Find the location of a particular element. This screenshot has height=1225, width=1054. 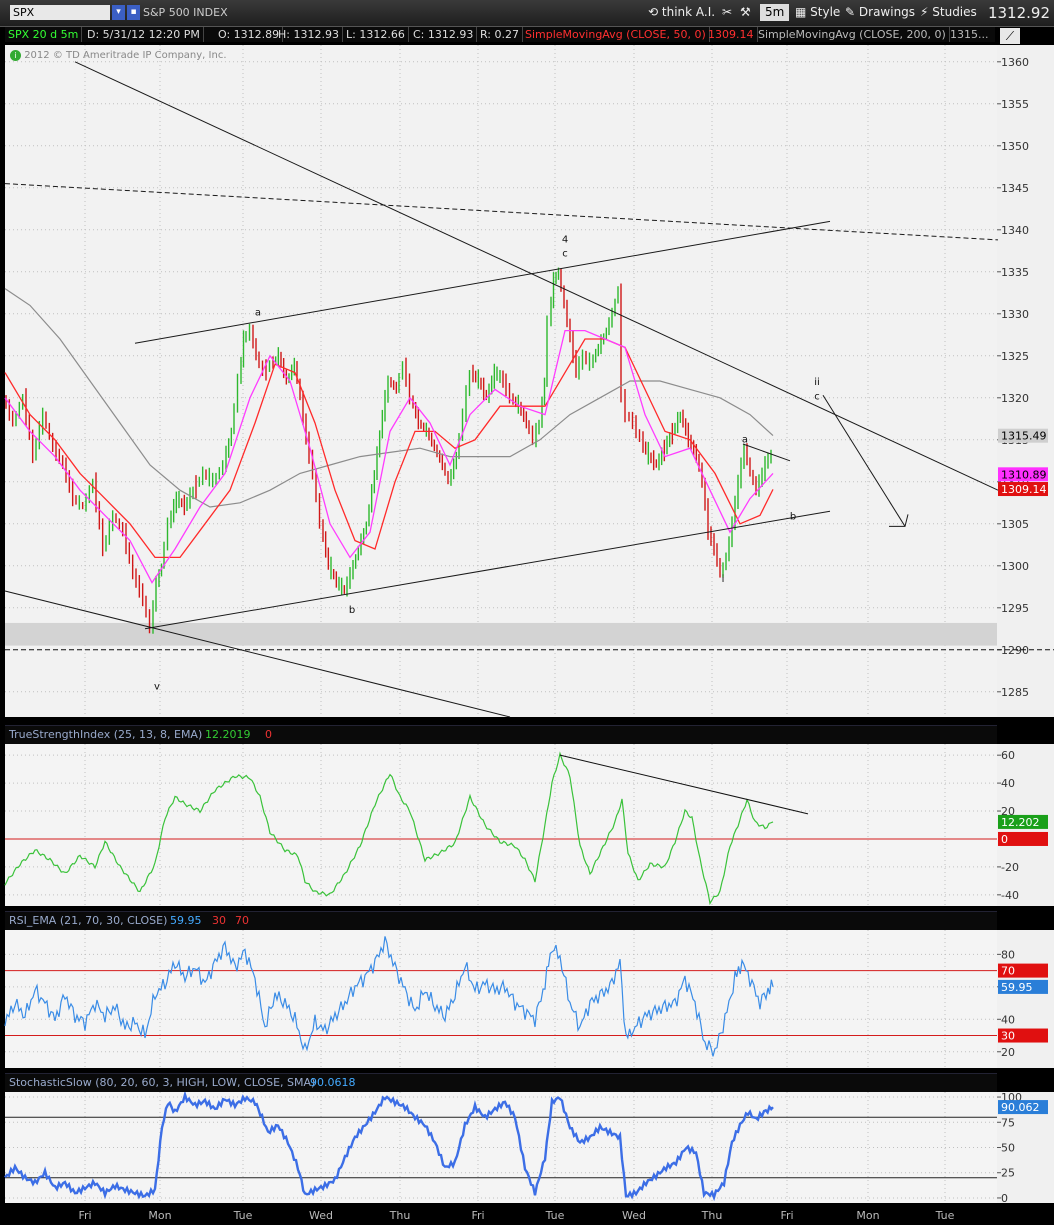

stochastic-tick-label: 50 is located at coordinates (1008, 1148).